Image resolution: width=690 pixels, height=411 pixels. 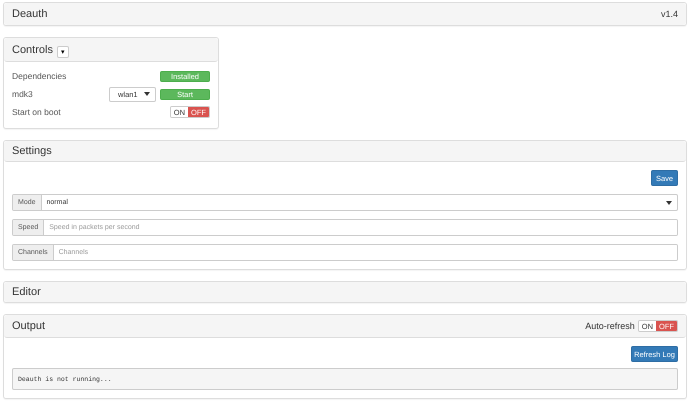 I want to click on auto-refresh-label: Auto-refresh, so click(x=610, y=326).